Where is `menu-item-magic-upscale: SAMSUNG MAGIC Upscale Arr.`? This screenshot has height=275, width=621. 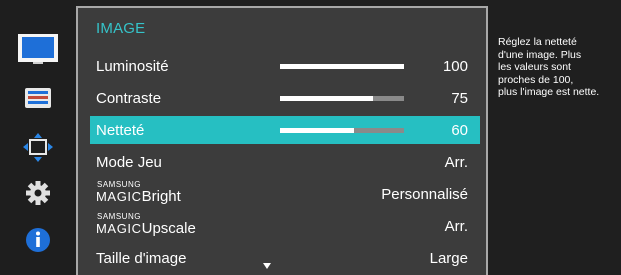
menu-item-magic-upscale: SAMSUNG MAGIC Upscale Arr. is located at coordinates (285, 226).